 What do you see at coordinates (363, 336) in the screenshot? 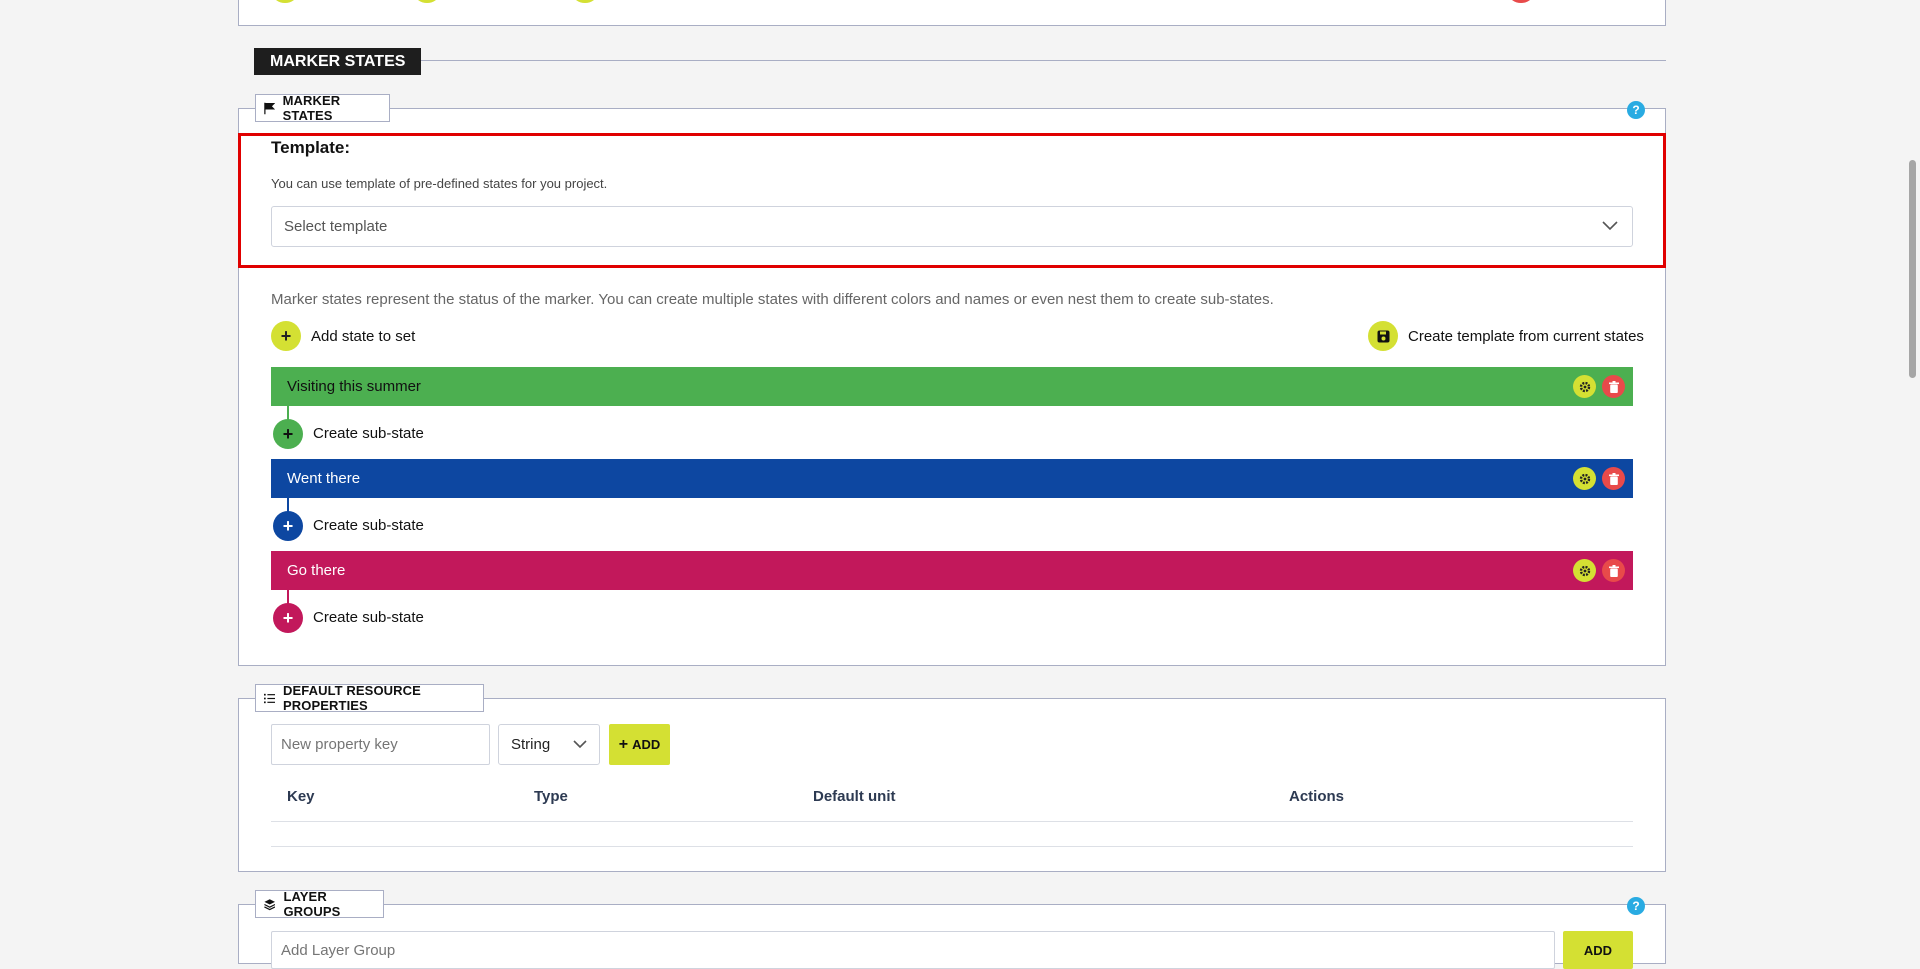
I see `add-state-label: Add state to set` at bounding box center [363, 336].